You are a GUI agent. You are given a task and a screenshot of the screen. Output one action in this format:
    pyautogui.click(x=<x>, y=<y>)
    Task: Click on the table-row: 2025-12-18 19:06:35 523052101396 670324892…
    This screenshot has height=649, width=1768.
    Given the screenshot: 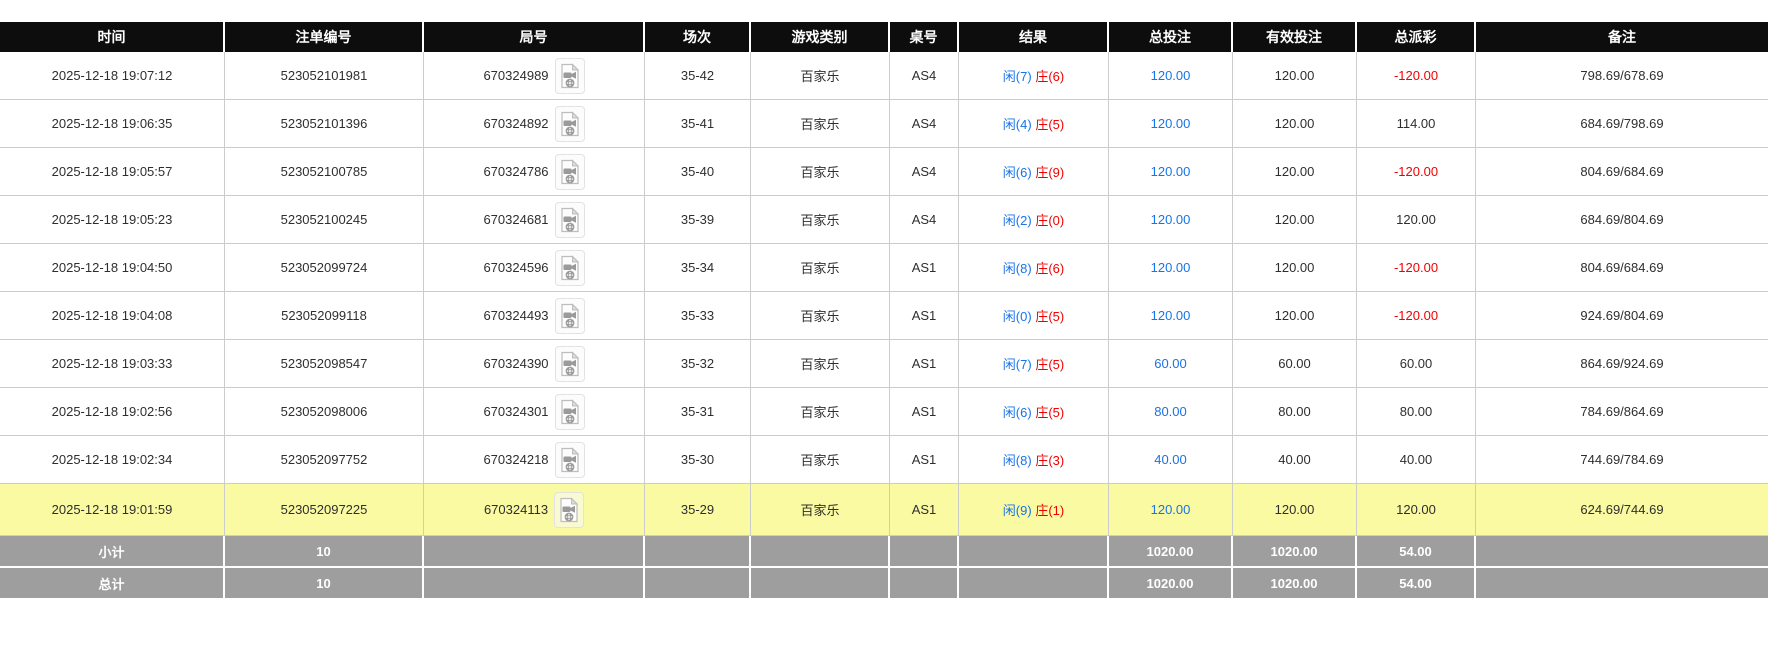 What is the action you would take?
    pyautogui.click(x=884, y=124)
    